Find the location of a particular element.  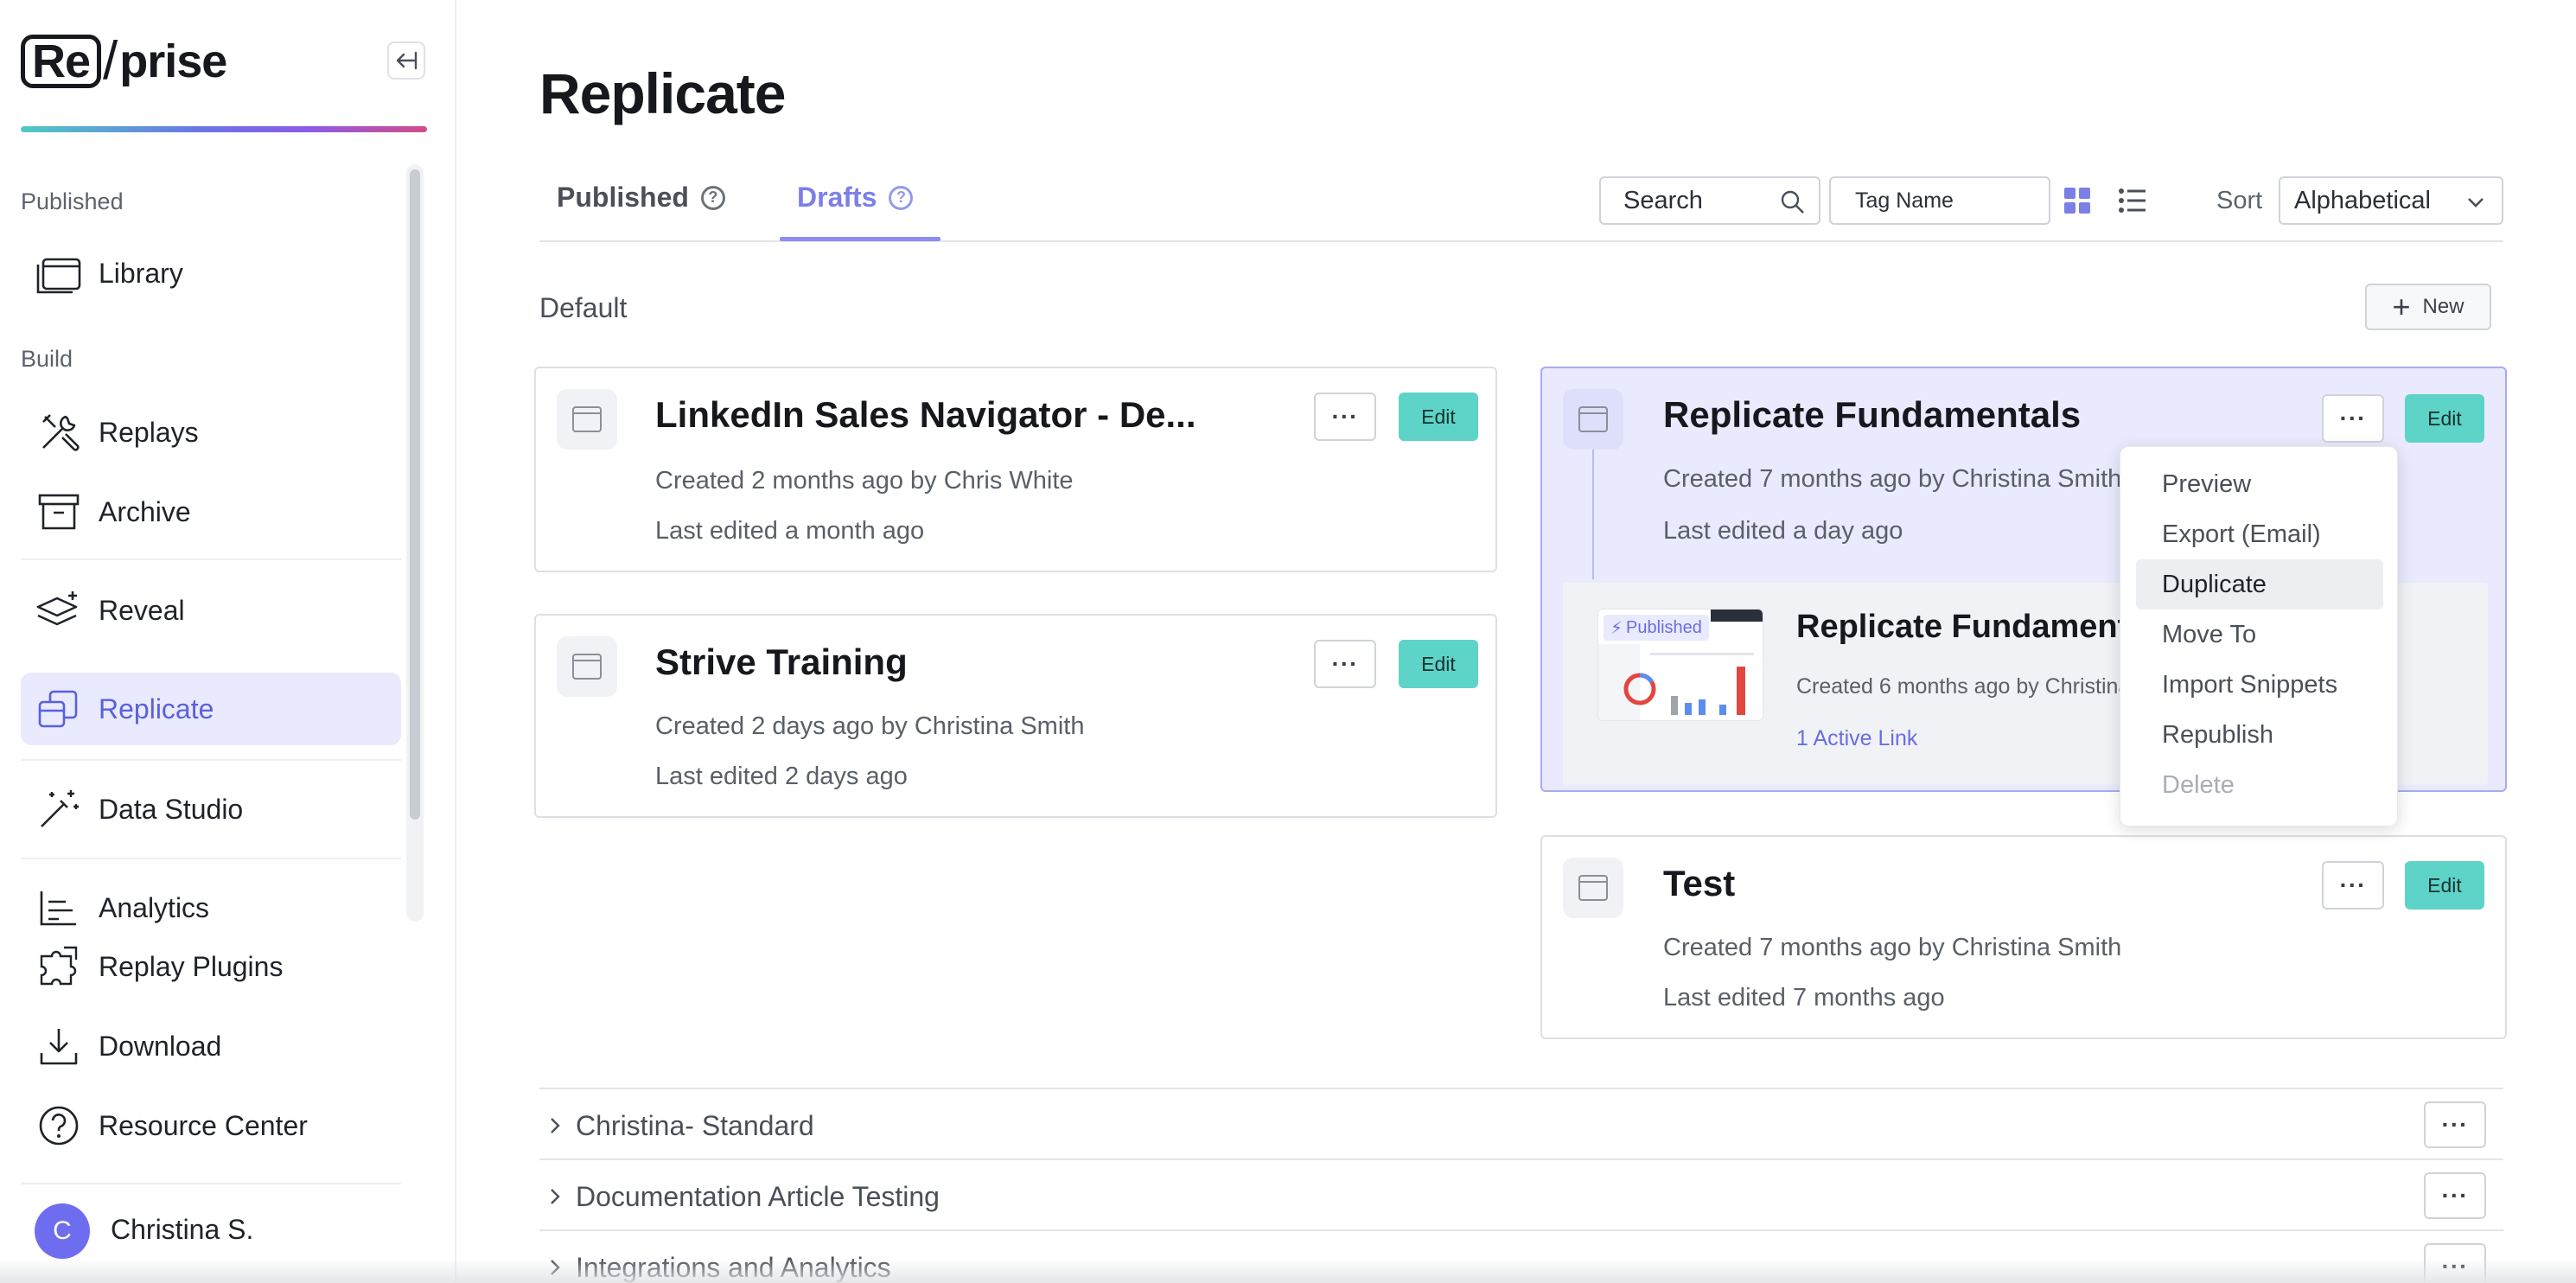

archive-icon is located at coordinates (59, 512).